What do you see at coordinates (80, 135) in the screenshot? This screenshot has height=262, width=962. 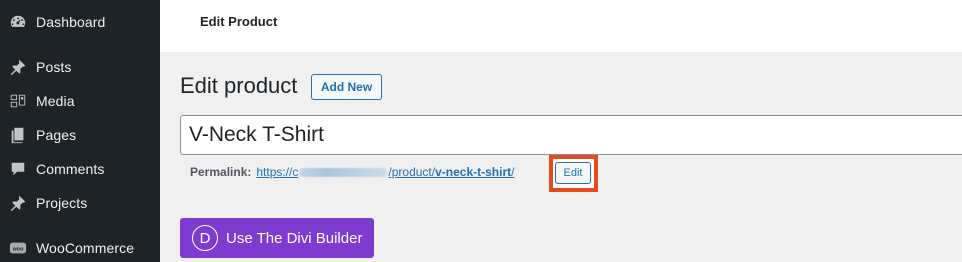 I see `sidebar-item-pages: Pages` at bounding box center [80, 135].